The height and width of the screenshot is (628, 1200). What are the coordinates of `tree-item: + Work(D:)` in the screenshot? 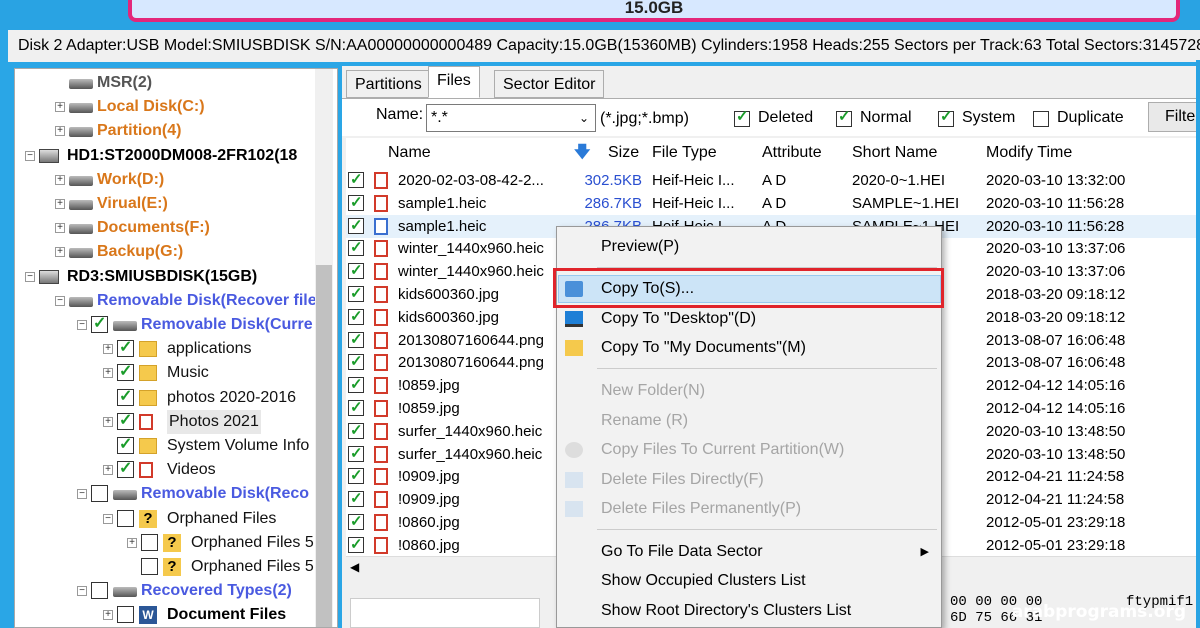 It's located at (165, 180).